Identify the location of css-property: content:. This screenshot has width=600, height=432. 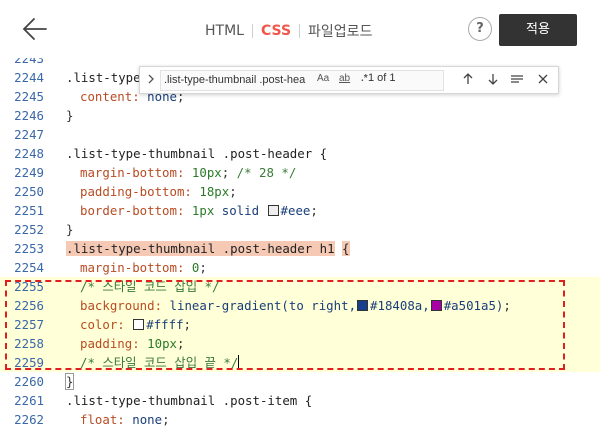
(110, 96).